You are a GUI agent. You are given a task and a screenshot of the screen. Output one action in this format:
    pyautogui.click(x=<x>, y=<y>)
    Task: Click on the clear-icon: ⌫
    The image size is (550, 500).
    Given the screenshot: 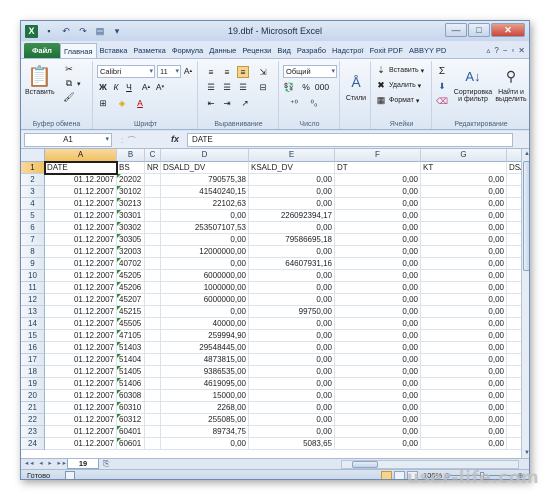 What is the action you would take?
    pyautogui.click(x=442, y=101)
    